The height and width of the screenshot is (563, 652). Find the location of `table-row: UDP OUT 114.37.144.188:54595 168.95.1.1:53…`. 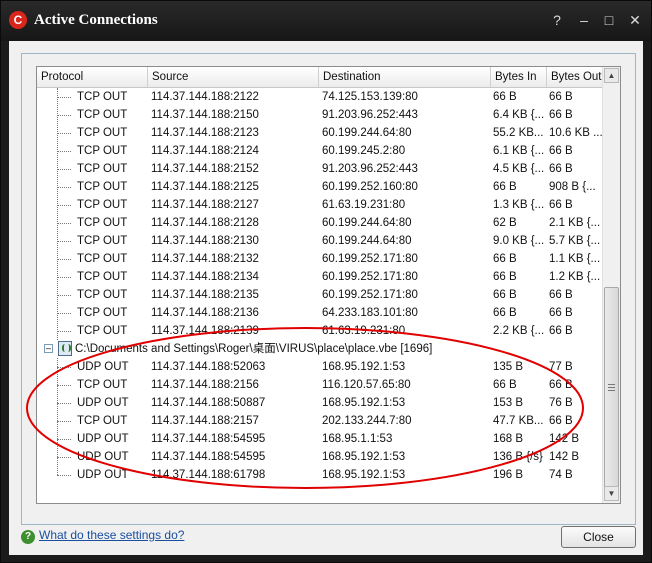

table-row: UDP OUT 114.37.144.188:54595 168.95.1.1:53… is located at coordinates (320, 439).